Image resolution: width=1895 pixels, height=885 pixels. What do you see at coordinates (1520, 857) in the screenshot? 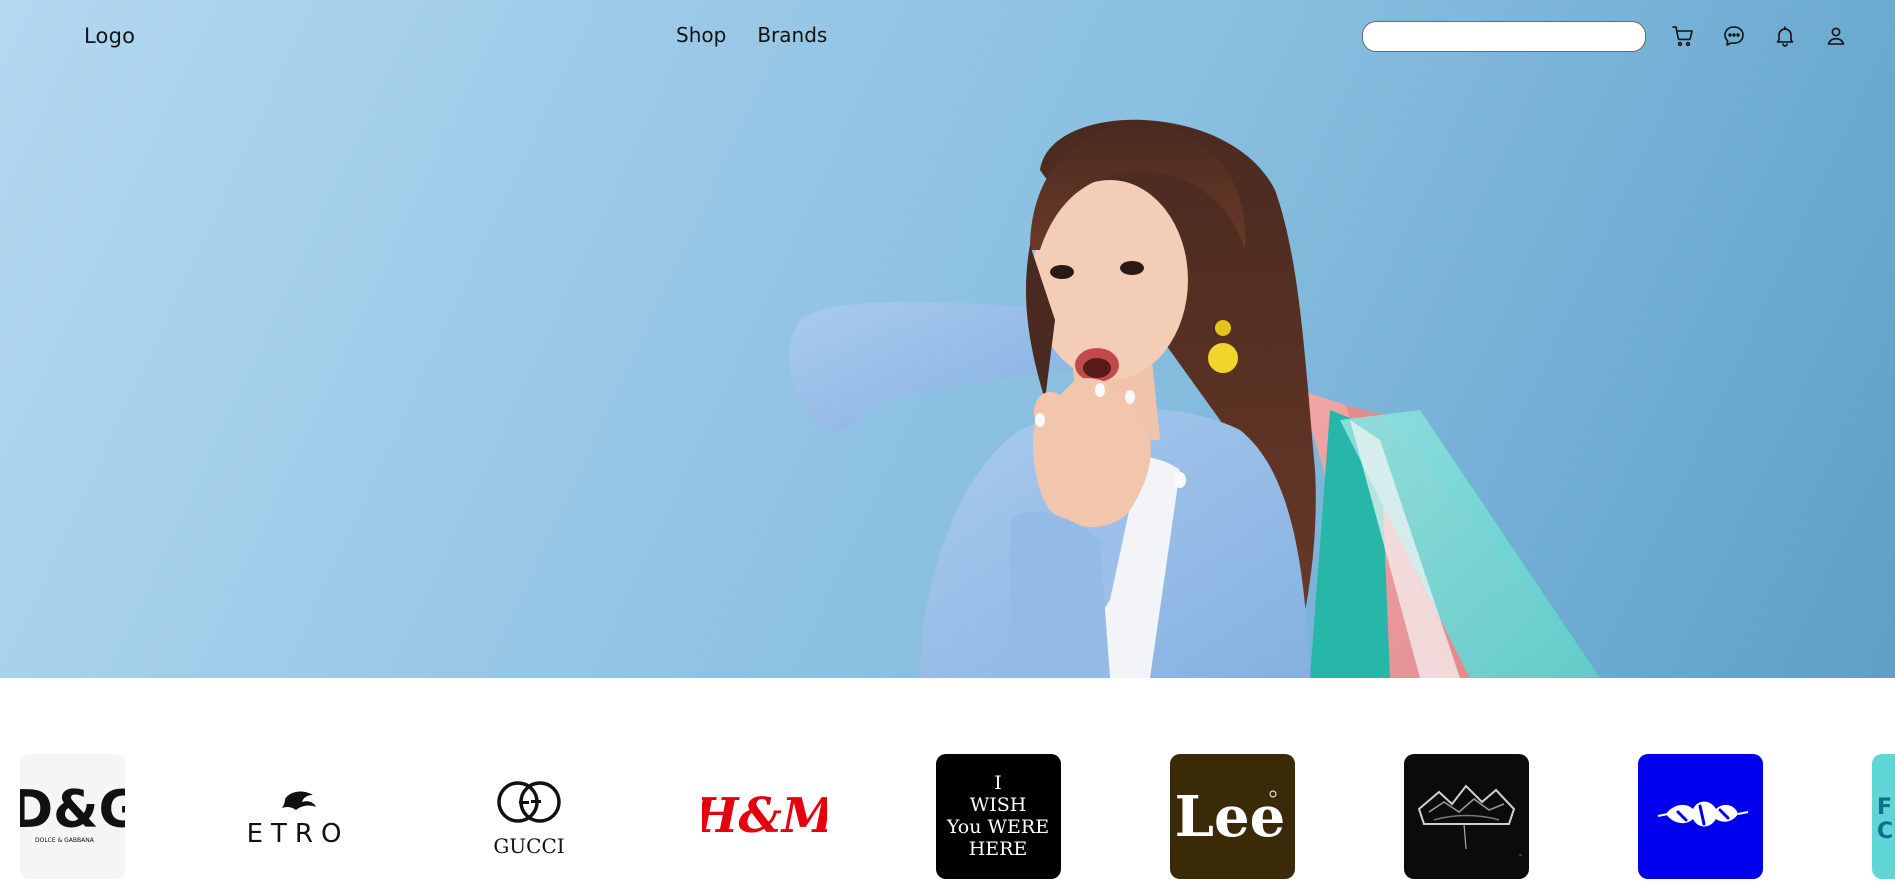
I see `svg-text: ™` at bounding box center [1520, 857].